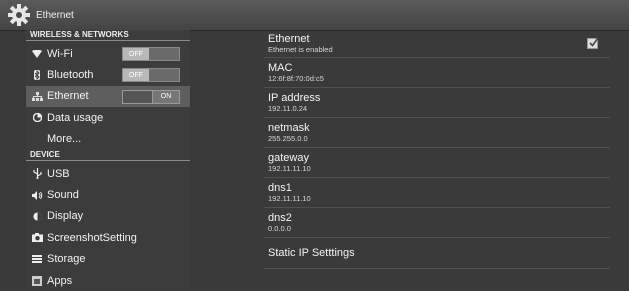 The image size is (629, 291). Describe the element at coordinates (288, 138) in the screenshot. I see `netmask-value: 255.255.0.0` at that location.